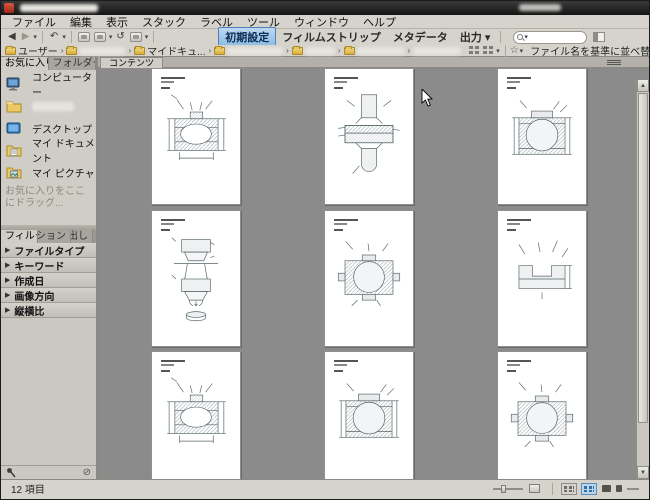 The height and width of the screenshot is (500, 650). What do you see at coordinates (48, 250) in the screenshot?
I see `filter-section-header: ▶ ファイルタイプ` at bounding box center [48, 250].